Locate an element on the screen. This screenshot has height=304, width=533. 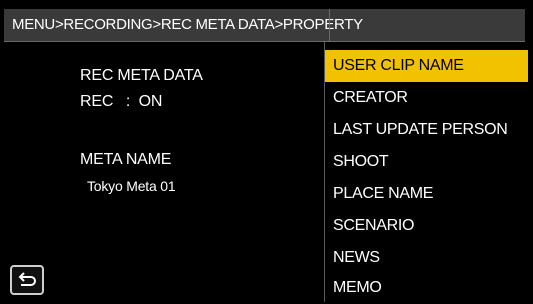
breadcrumb-bar: MENU>RECORDING>REC META DATA>PROPERTY is located at coordinates (264, 25).